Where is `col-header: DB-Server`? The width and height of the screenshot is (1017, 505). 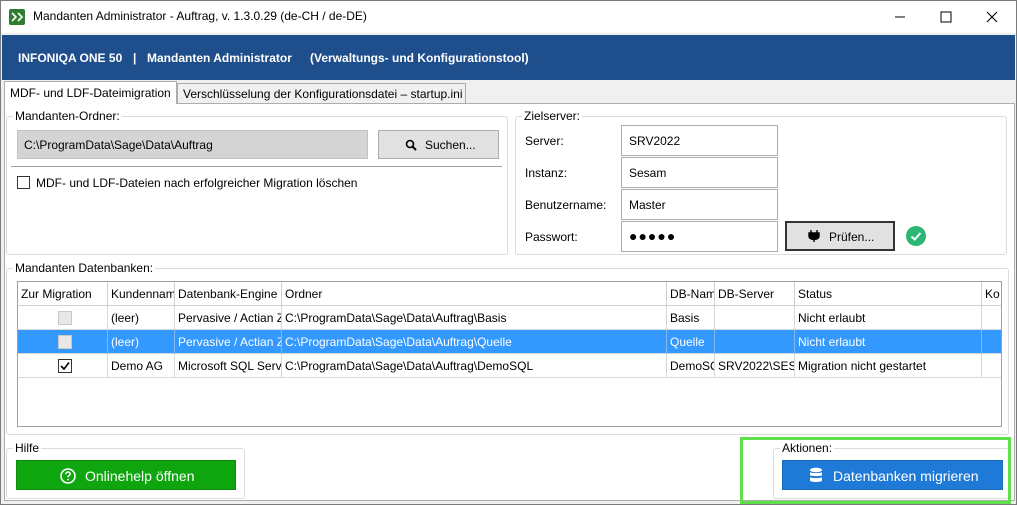
col-header: DB-Server is located at coordinates (755, 294).